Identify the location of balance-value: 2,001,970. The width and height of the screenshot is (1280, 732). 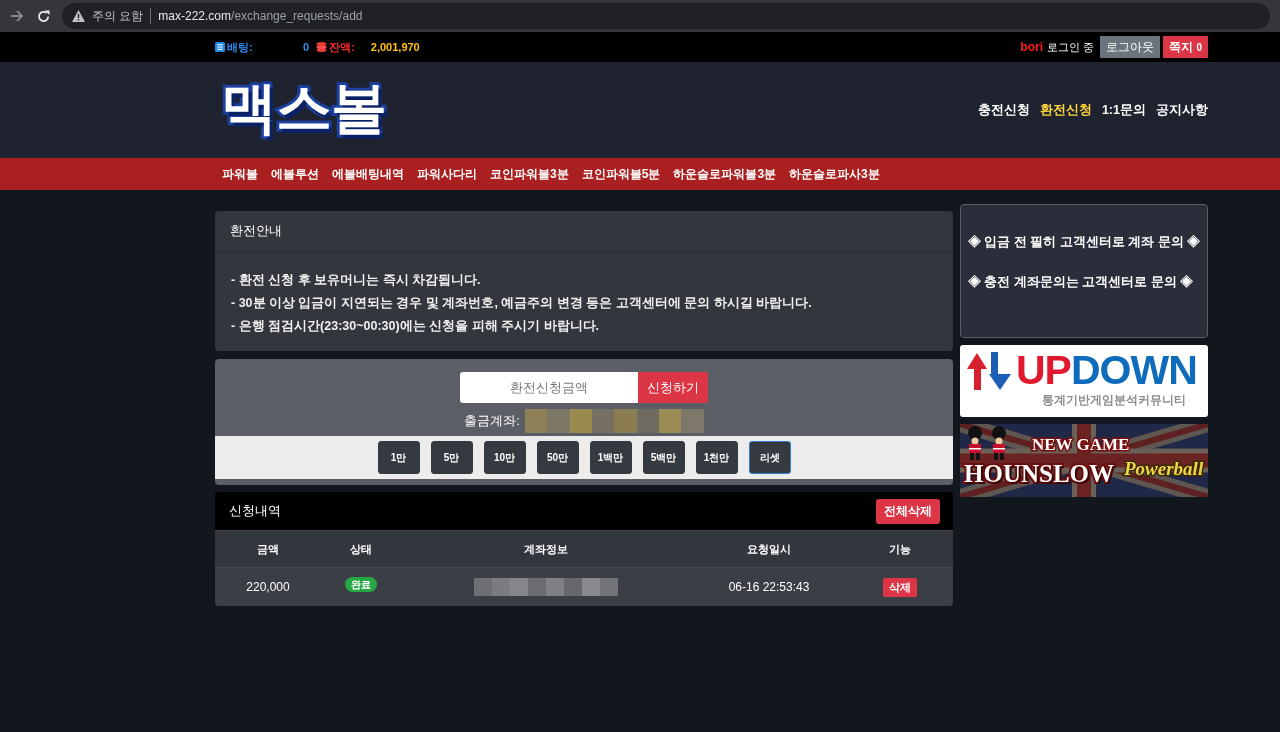
(395, 47).